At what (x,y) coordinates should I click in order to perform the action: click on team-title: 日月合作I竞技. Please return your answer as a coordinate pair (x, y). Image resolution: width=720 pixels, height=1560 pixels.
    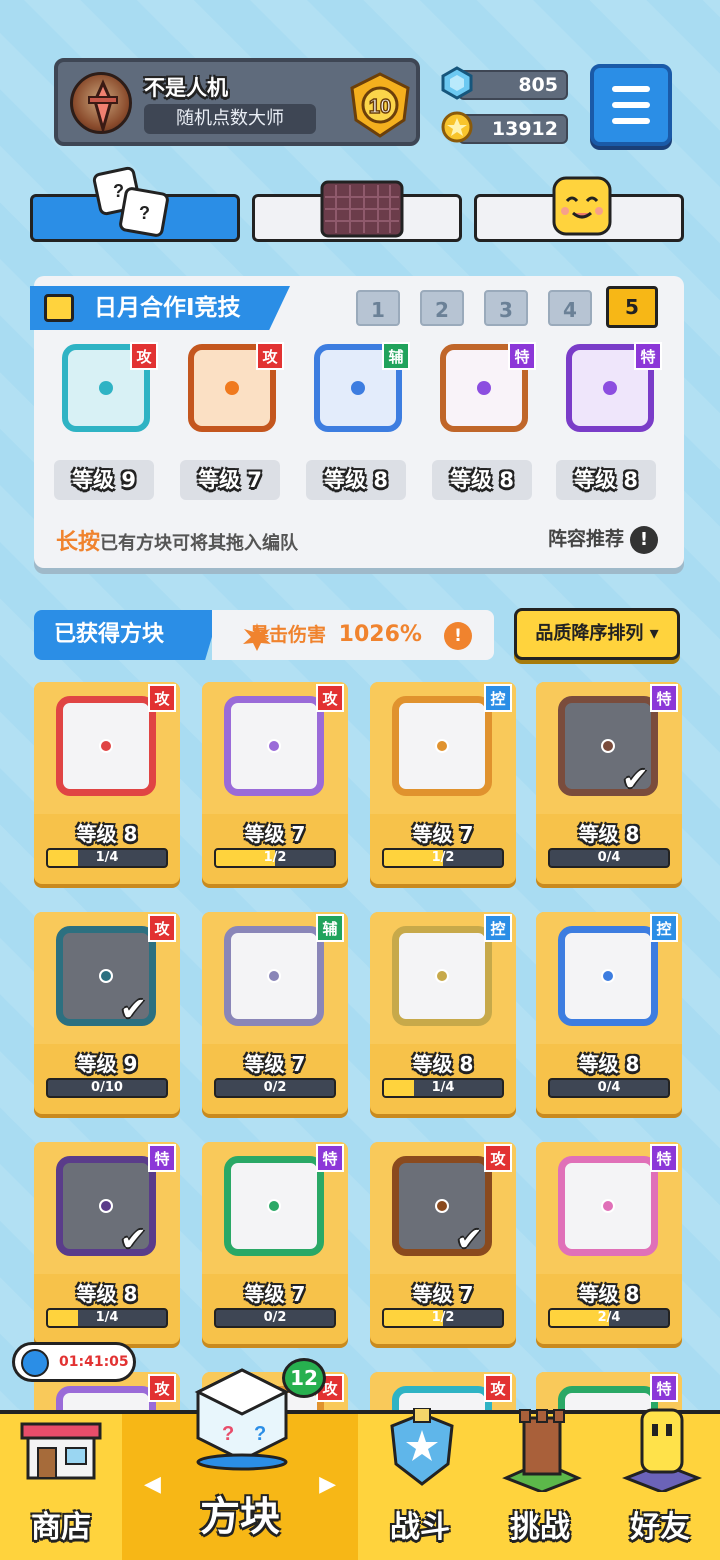
    Looking at the image, I should click on (160, 308).